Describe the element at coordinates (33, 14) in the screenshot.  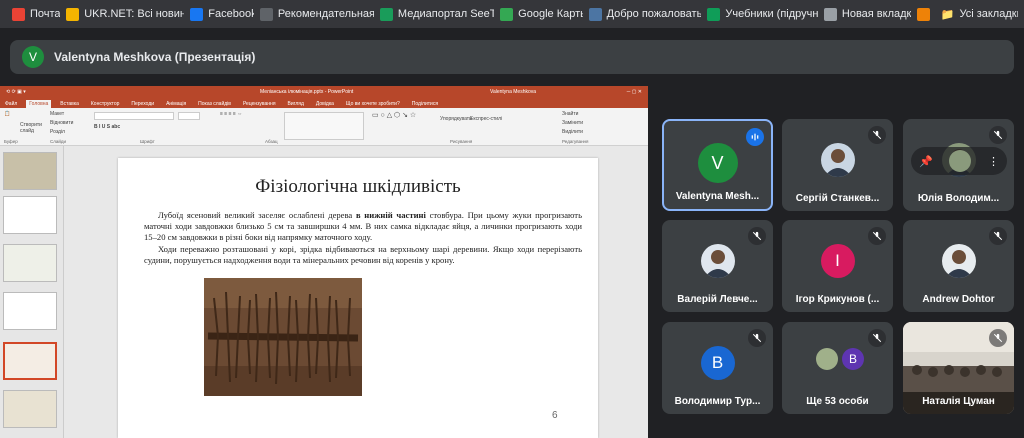
I see `bookmark-item: Почта` at that location.